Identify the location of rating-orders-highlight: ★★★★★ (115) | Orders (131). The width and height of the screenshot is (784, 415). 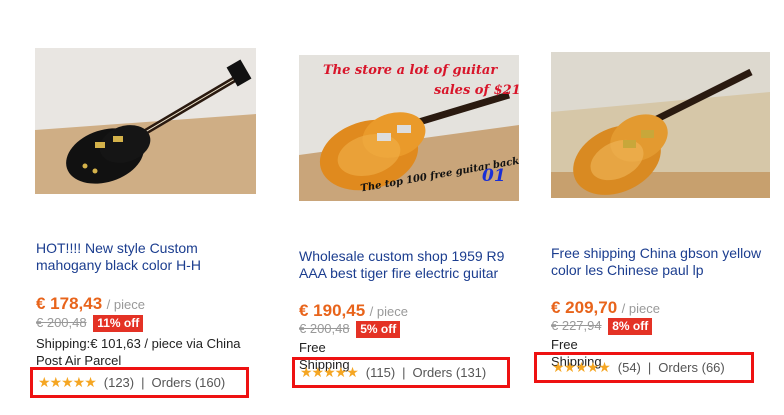
(401, 372).